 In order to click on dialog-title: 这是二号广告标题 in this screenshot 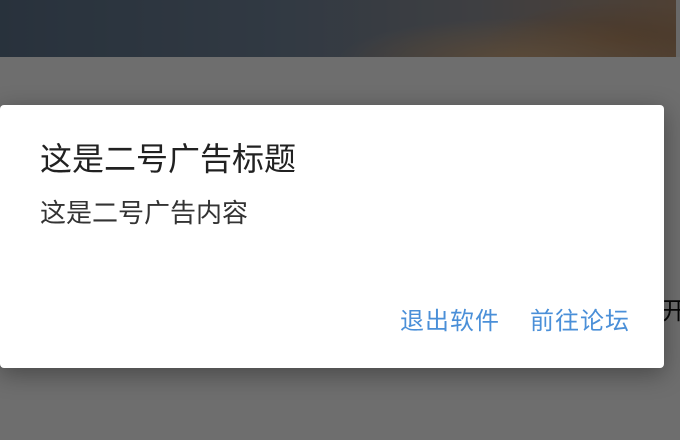, I will do `click(168, 159)`.